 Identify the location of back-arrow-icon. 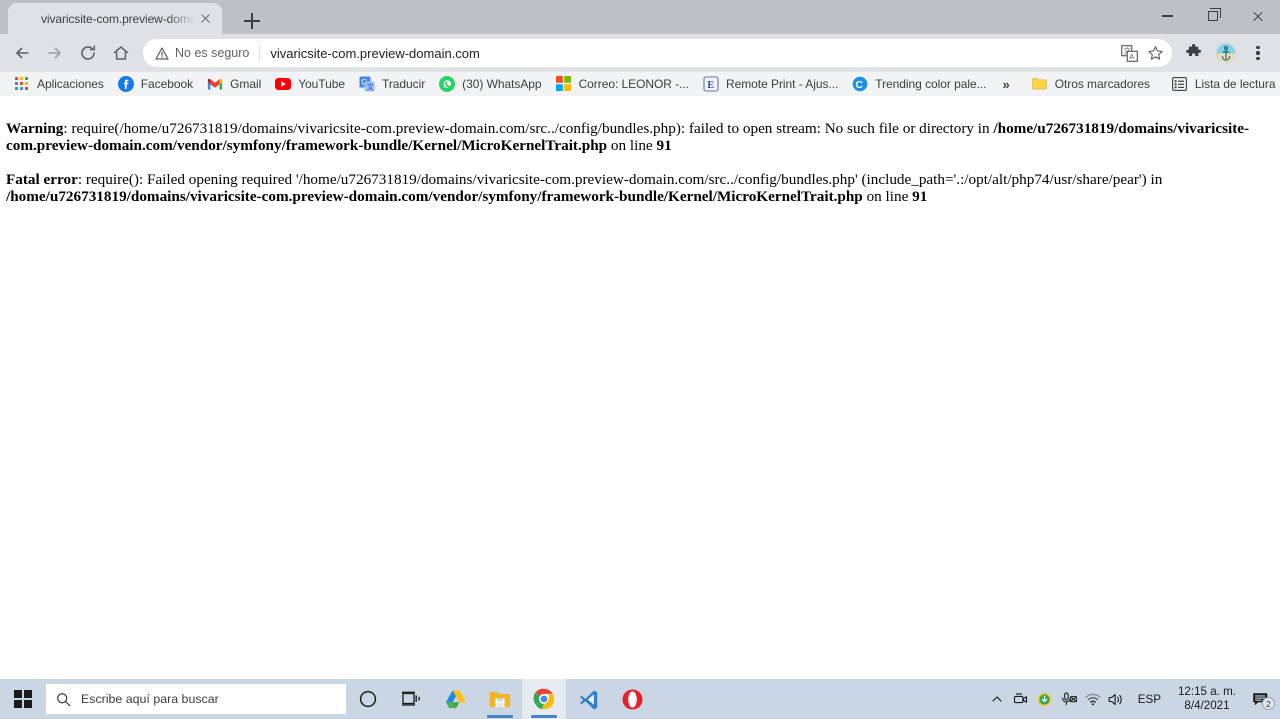
(22, 53).